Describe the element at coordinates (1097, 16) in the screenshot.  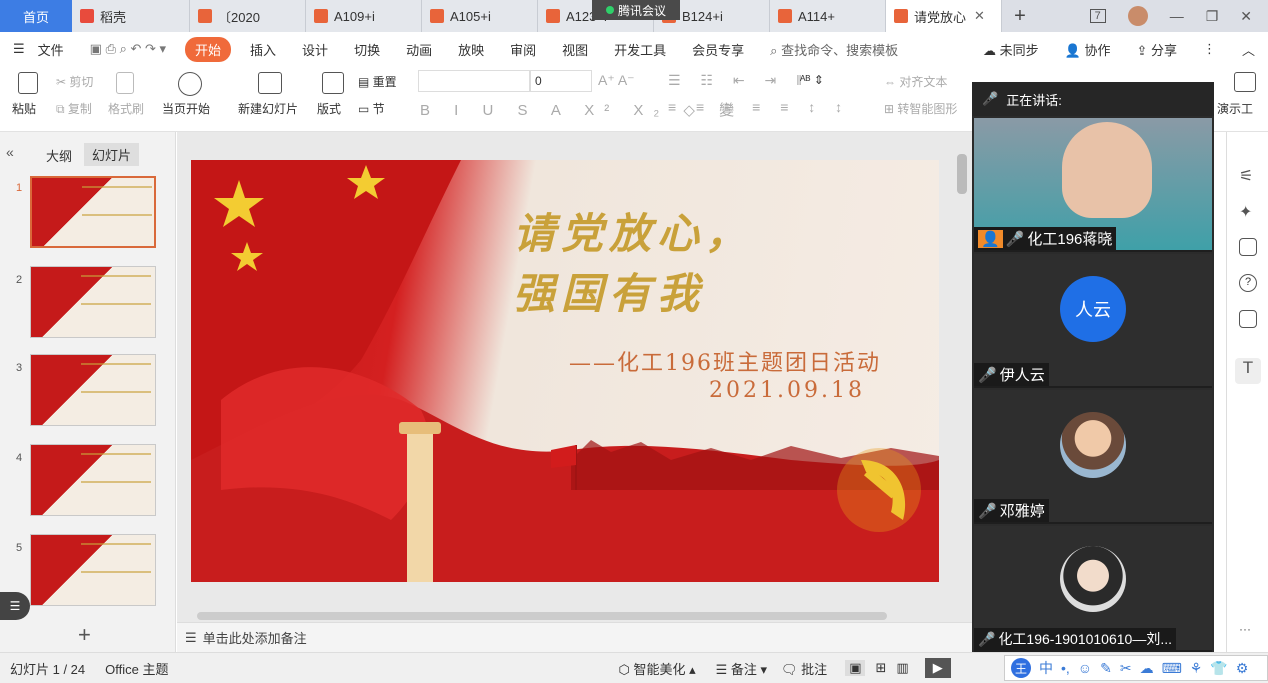
I see `window-count-badge: 7` at that location.